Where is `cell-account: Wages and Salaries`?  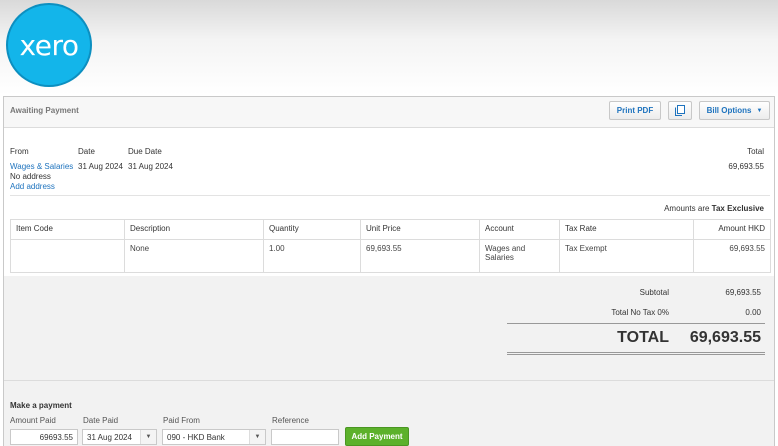
cell-account: Wages and Salaries is located at coordinates (519, 256).